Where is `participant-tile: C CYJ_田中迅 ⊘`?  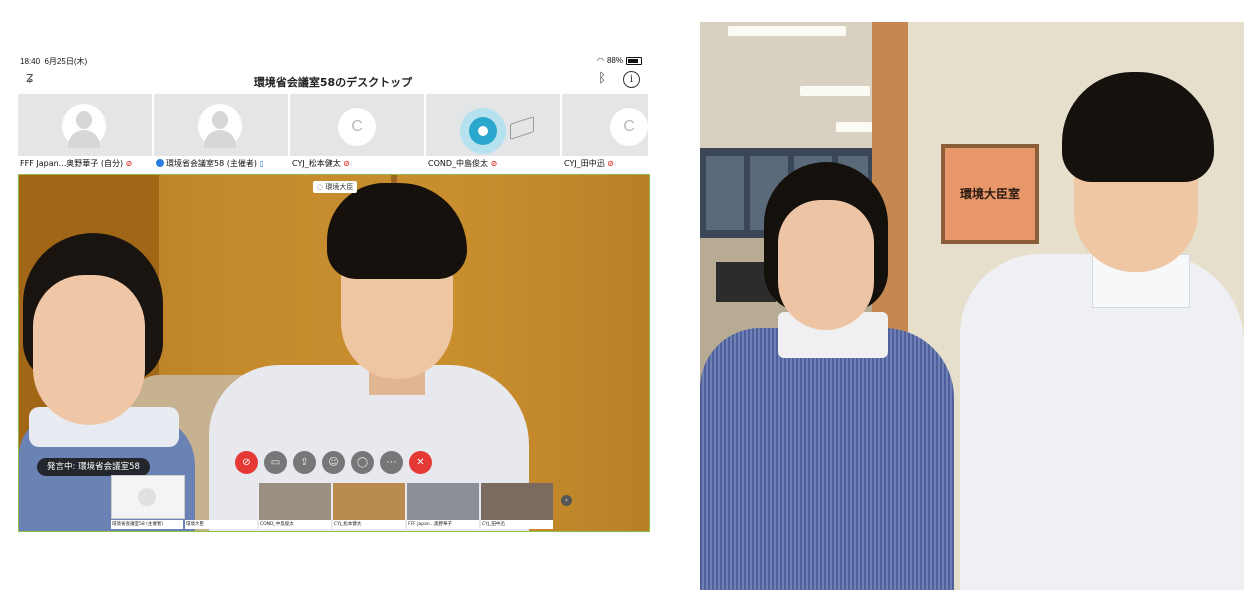
participant-tile: C CYJ_田中迅 ⊘ is located at coordinates (605, 133).